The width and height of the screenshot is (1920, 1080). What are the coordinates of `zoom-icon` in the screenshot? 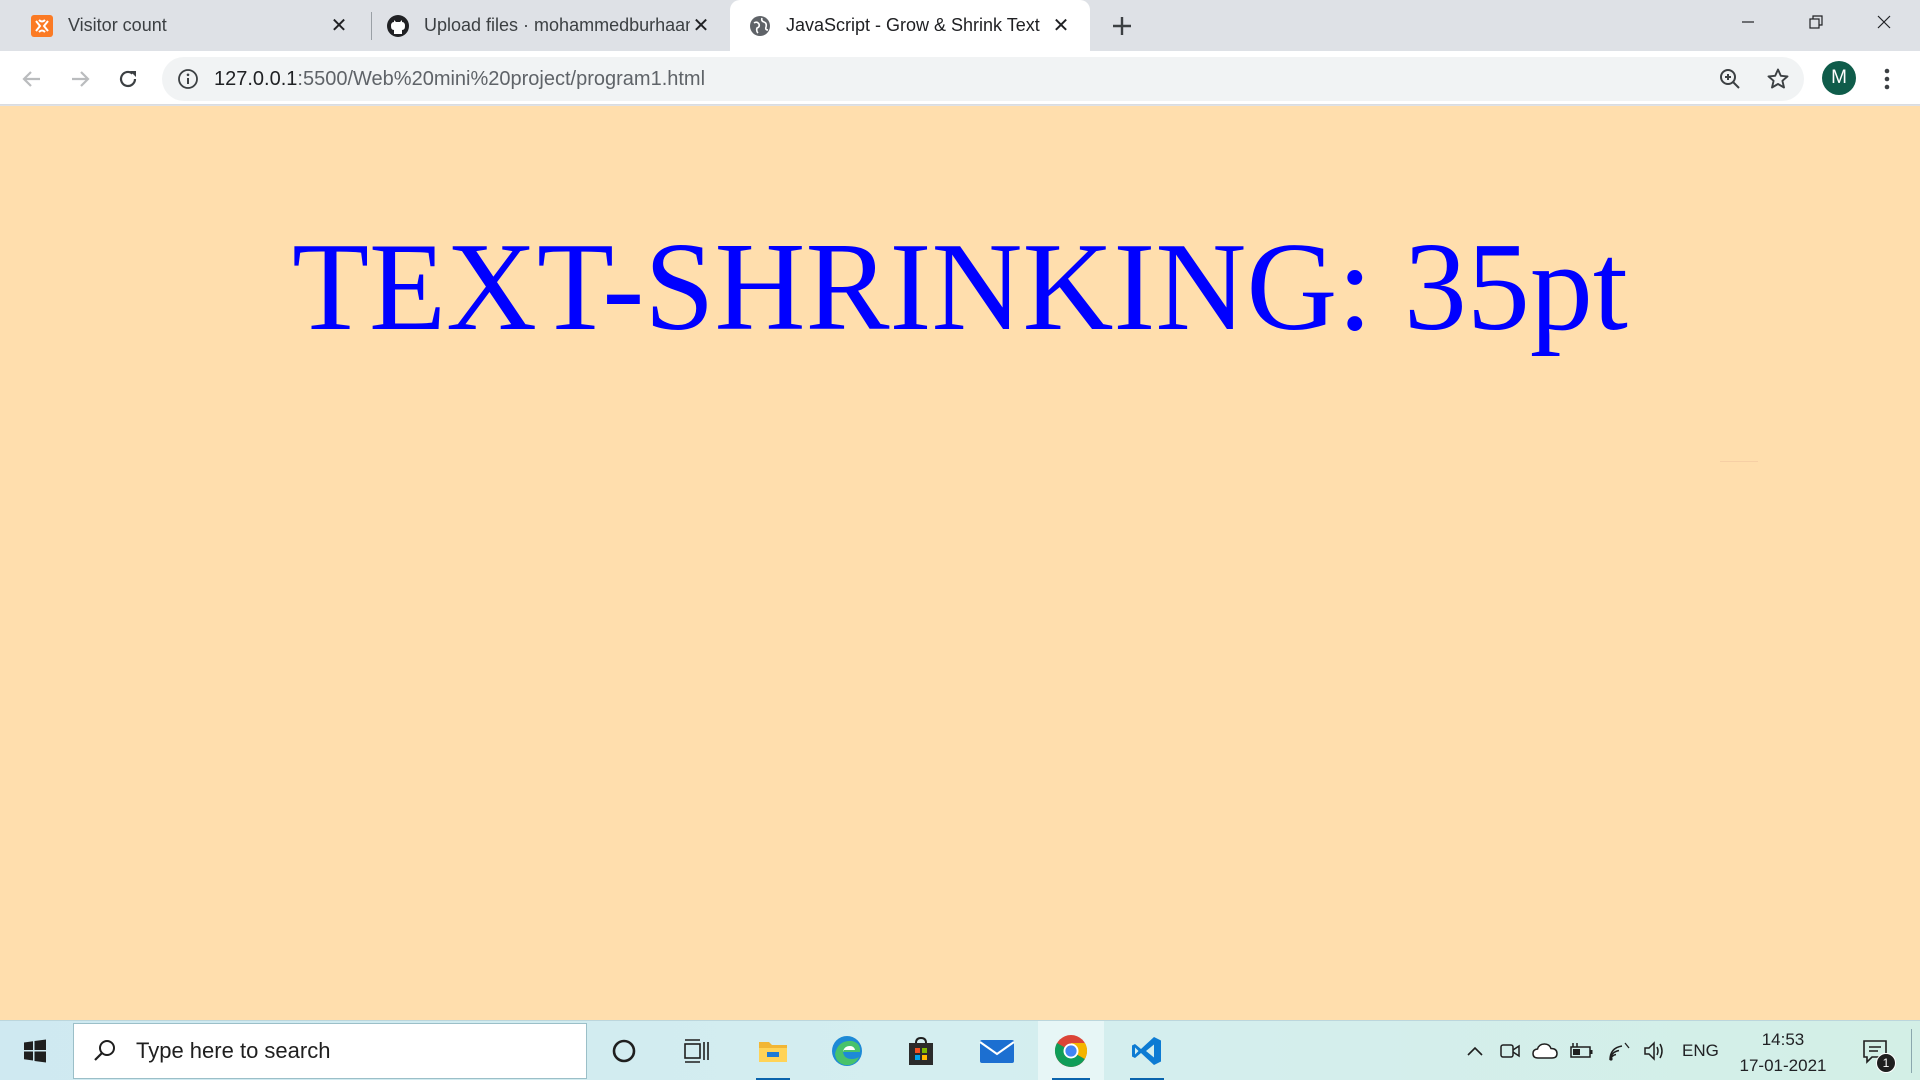 It's located at (1730, 79).